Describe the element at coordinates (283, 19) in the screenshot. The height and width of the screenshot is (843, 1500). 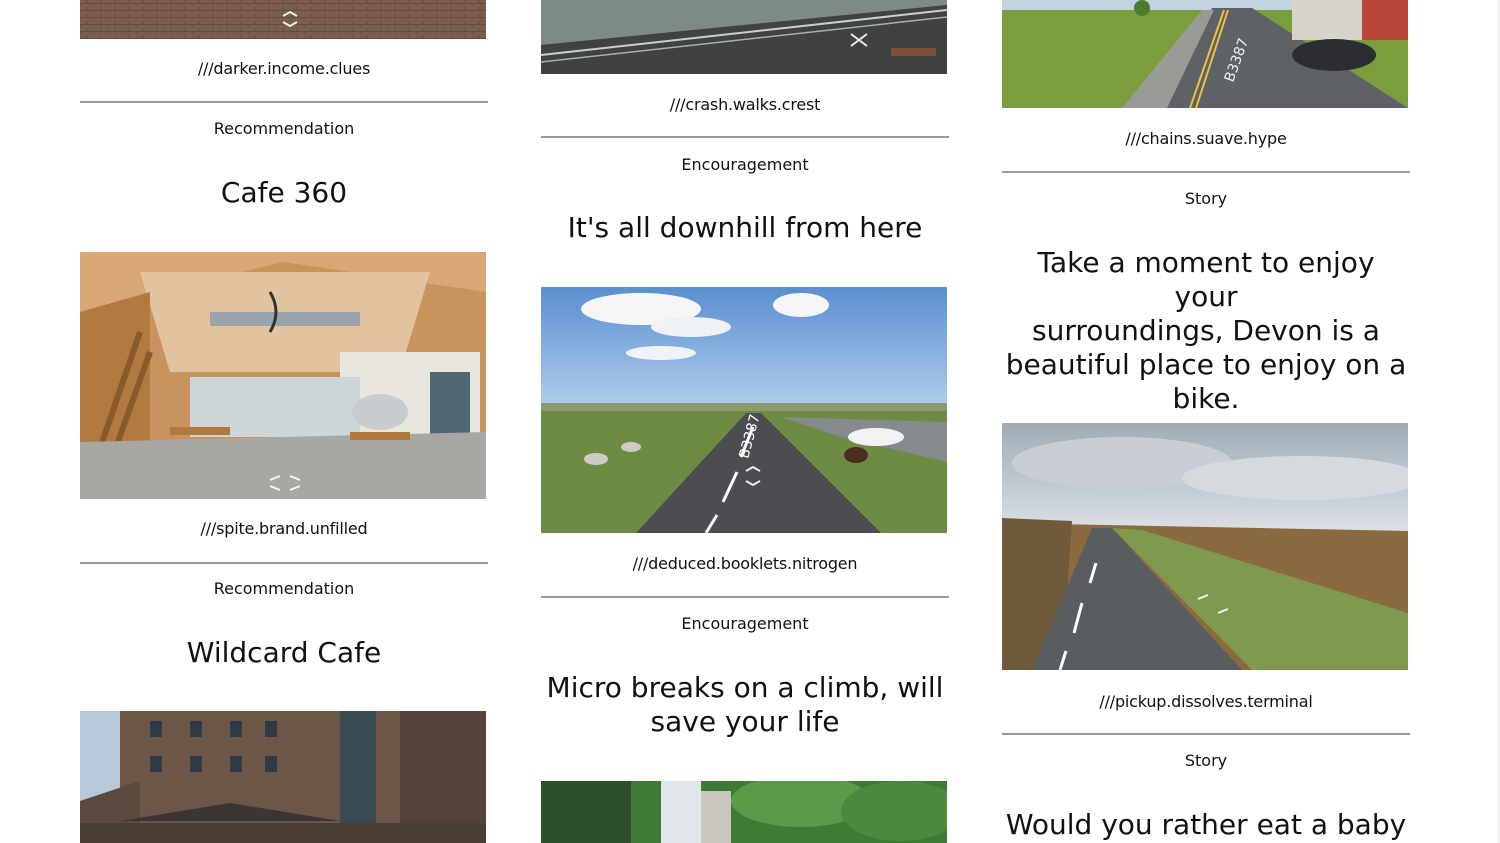
I see `street-view-image-paved-street` at that location.